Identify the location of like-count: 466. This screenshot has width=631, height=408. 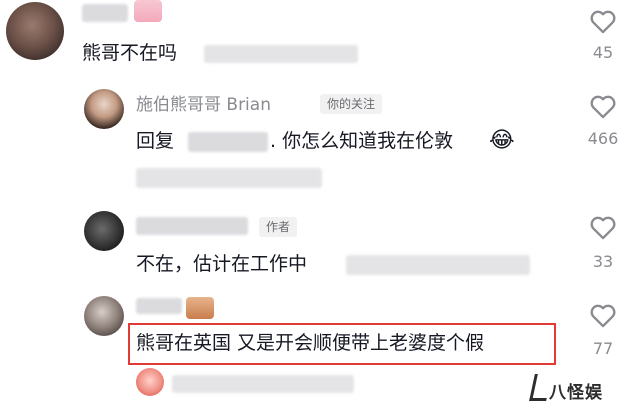
(603, 138).